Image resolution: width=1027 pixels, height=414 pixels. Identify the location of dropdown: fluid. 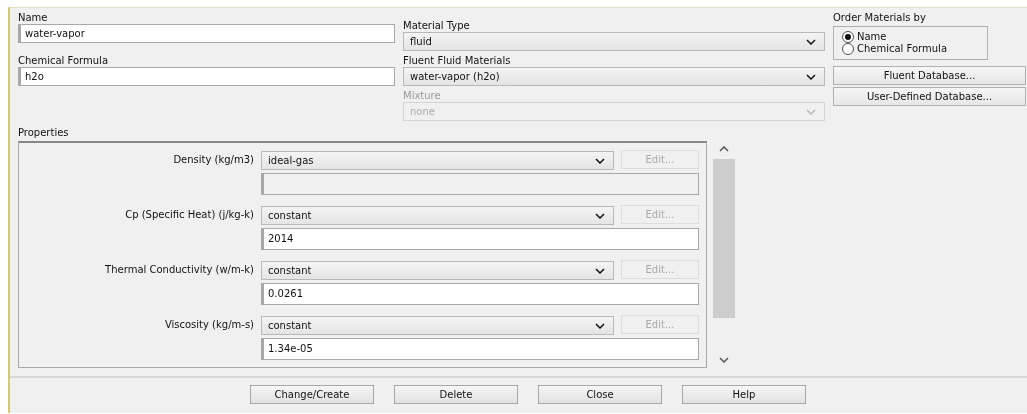
(614, 41).